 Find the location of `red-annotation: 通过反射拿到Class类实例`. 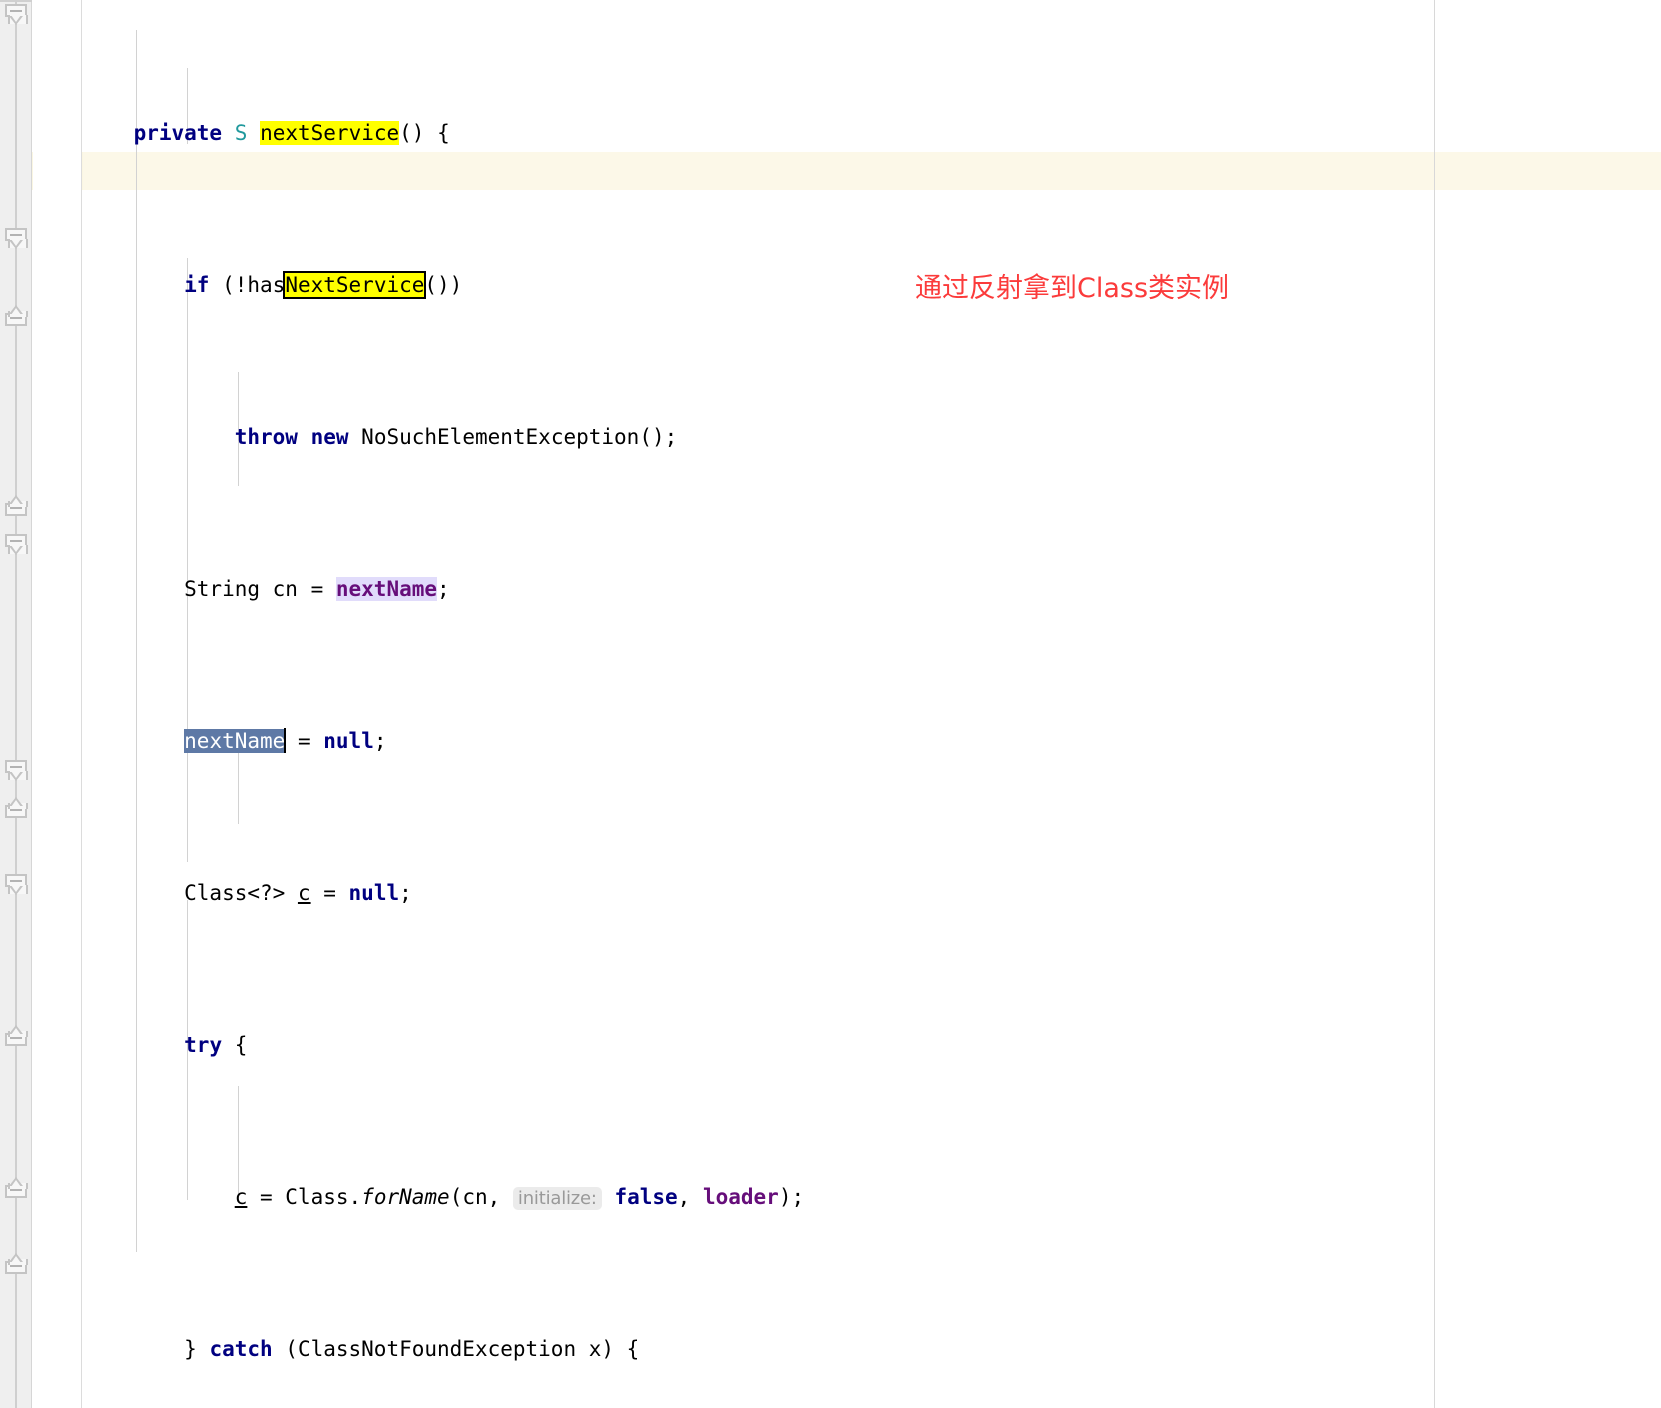

red-annotation: 通过反射拿到Class类实例 is located at coordinates (1072, 288).